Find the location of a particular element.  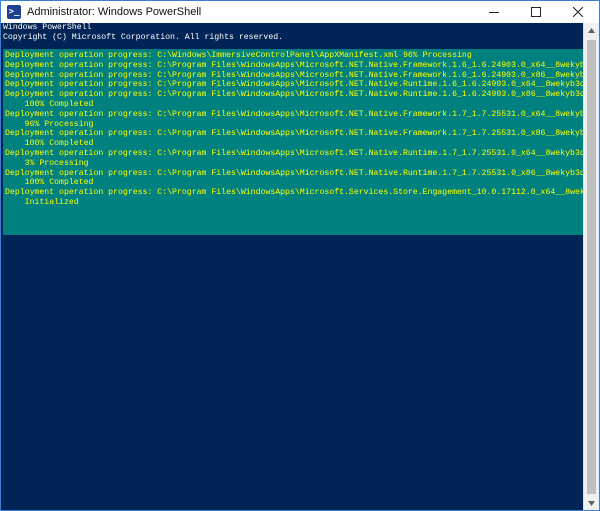

close-button is located at coordinates (578, 12).